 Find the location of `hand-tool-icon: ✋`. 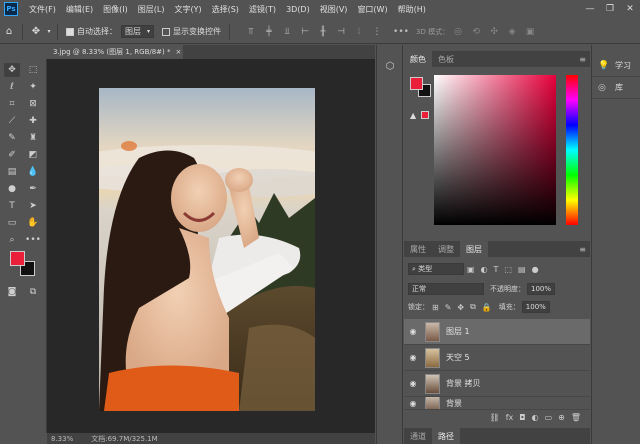

hand-tool-icon: ✋ is located at coordinates (33, 223).